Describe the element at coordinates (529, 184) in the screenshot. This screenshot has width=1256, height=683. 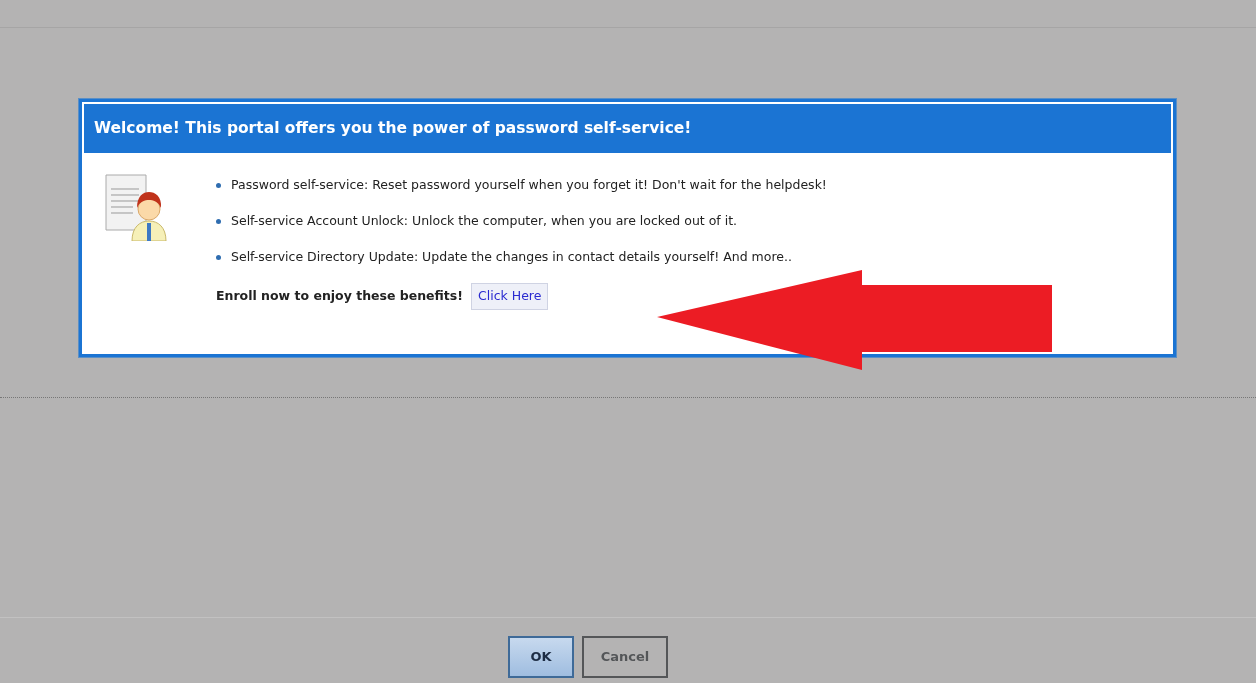
I see `benefit-text: Password self-service: Reset password yourself when you forget it! Don't wait for the helpdesk!` at that location.